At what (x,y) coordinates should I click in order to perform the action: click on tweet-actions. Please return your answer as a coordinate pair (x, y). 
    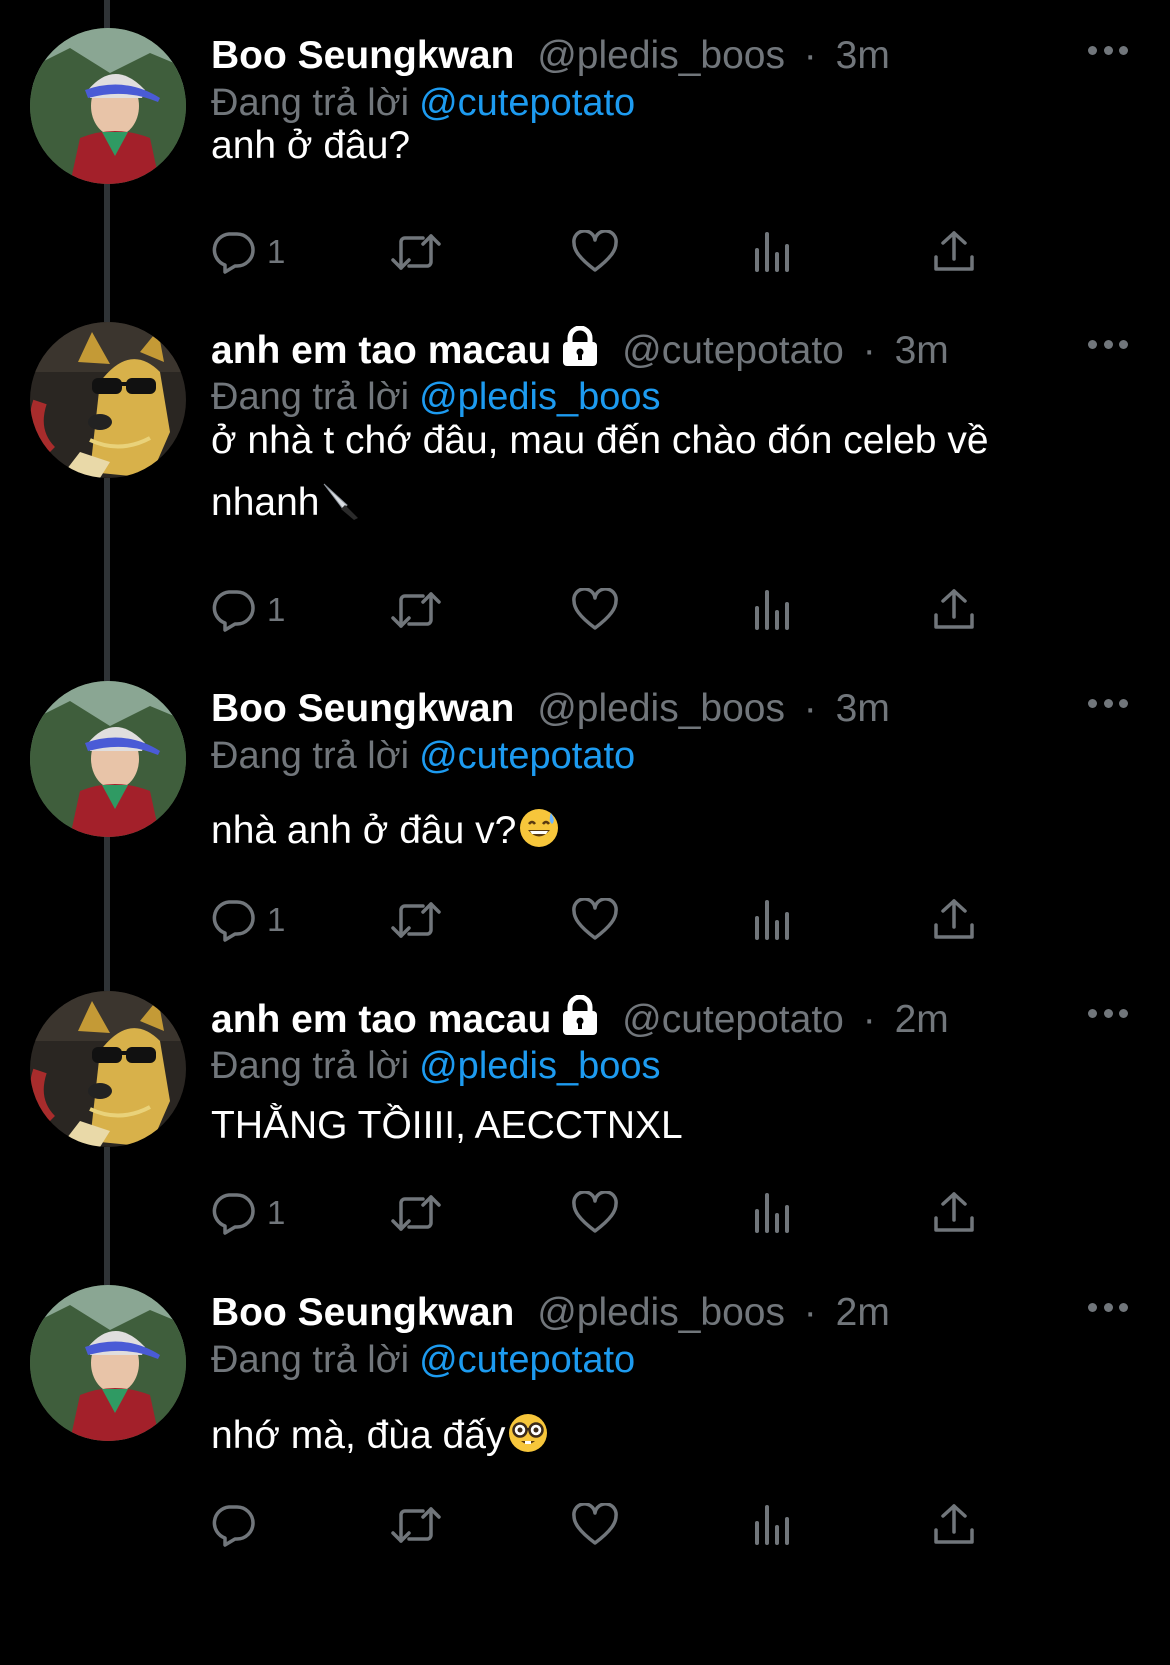
    Looking at the image, I should click on (626, 1525).